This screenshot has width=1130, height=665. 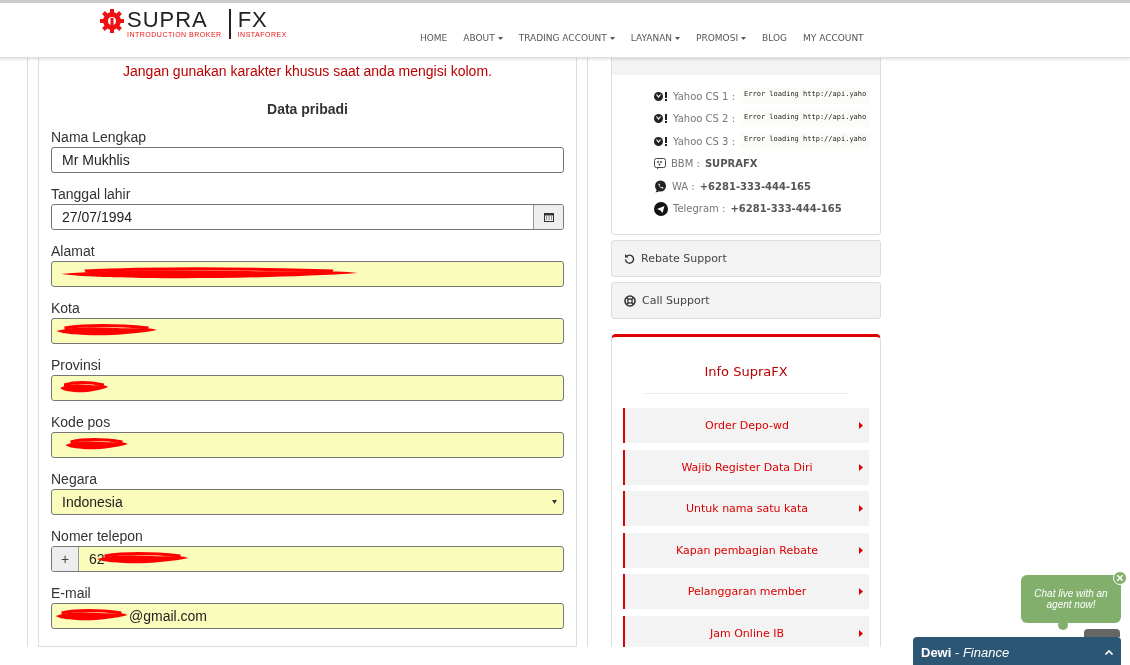 I want to click on field-label: Kota, so click(x=66, y=308).